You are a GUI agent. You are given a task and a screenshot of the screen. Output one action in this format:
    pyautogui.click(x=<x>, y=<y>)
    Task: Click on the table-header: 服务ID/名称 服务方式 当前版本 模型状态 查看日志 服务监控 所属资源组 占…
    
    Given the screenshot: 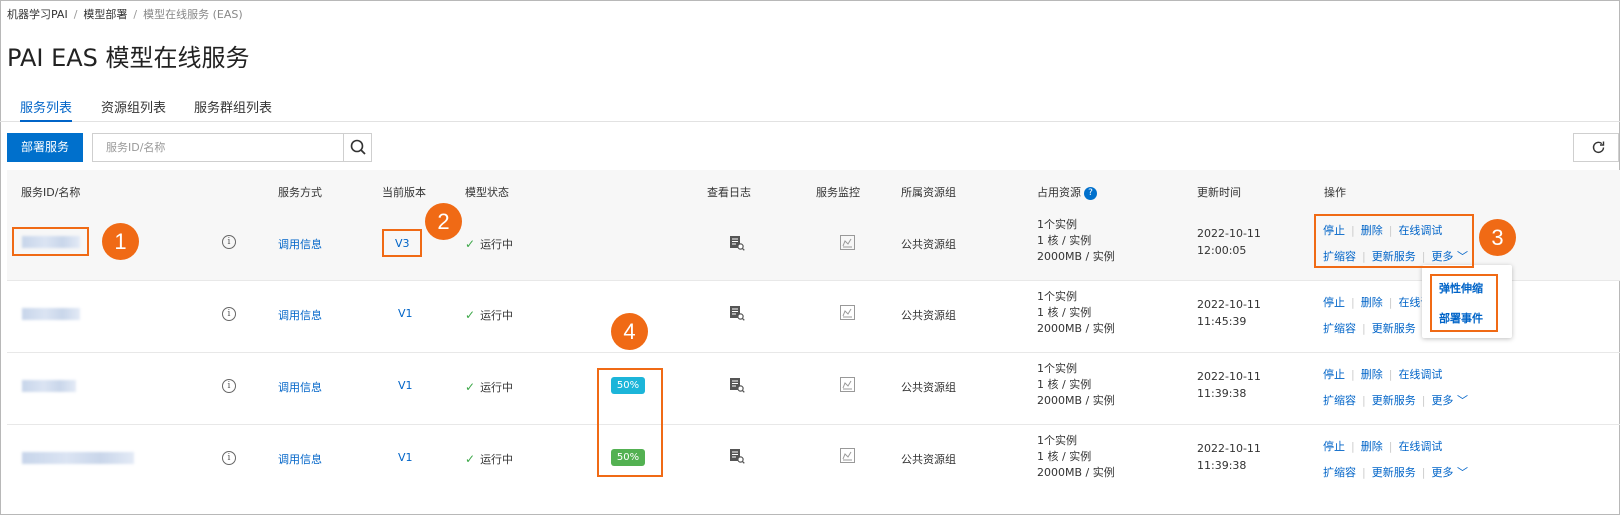 What is the action you would take?
    pyautogui.click(x=813, y=191)
    